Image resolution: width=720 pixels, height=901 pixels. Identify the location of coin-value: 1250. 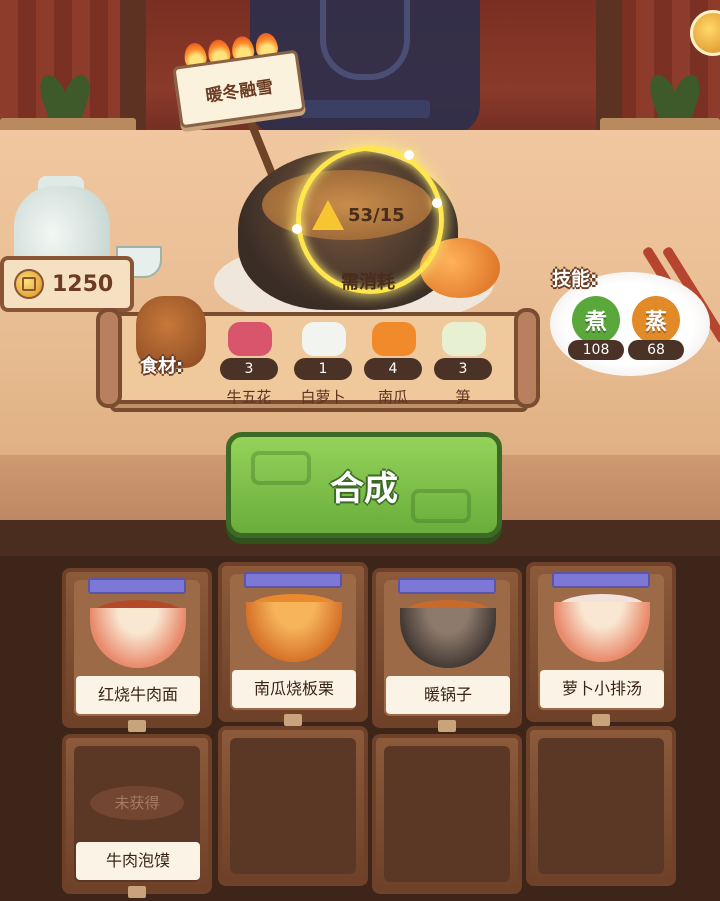
(83, 284).